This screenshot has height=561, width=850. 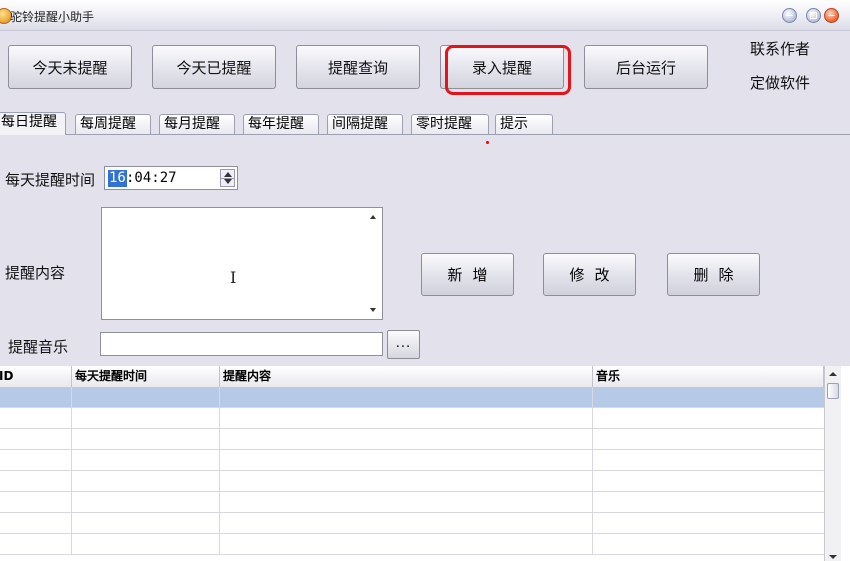 I want to click on tab-weekly: 每周提醒, so click(x=113, y=124).